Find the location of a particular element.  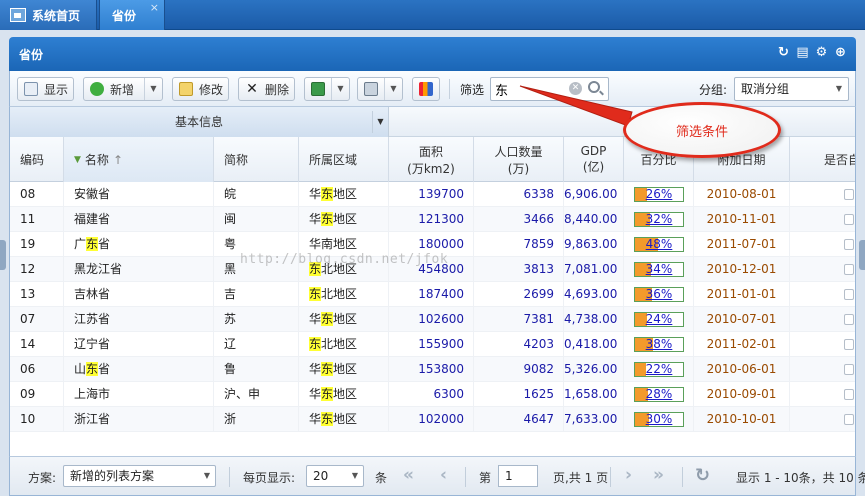

left-collapse-handle is located at coordinates (3, 255).